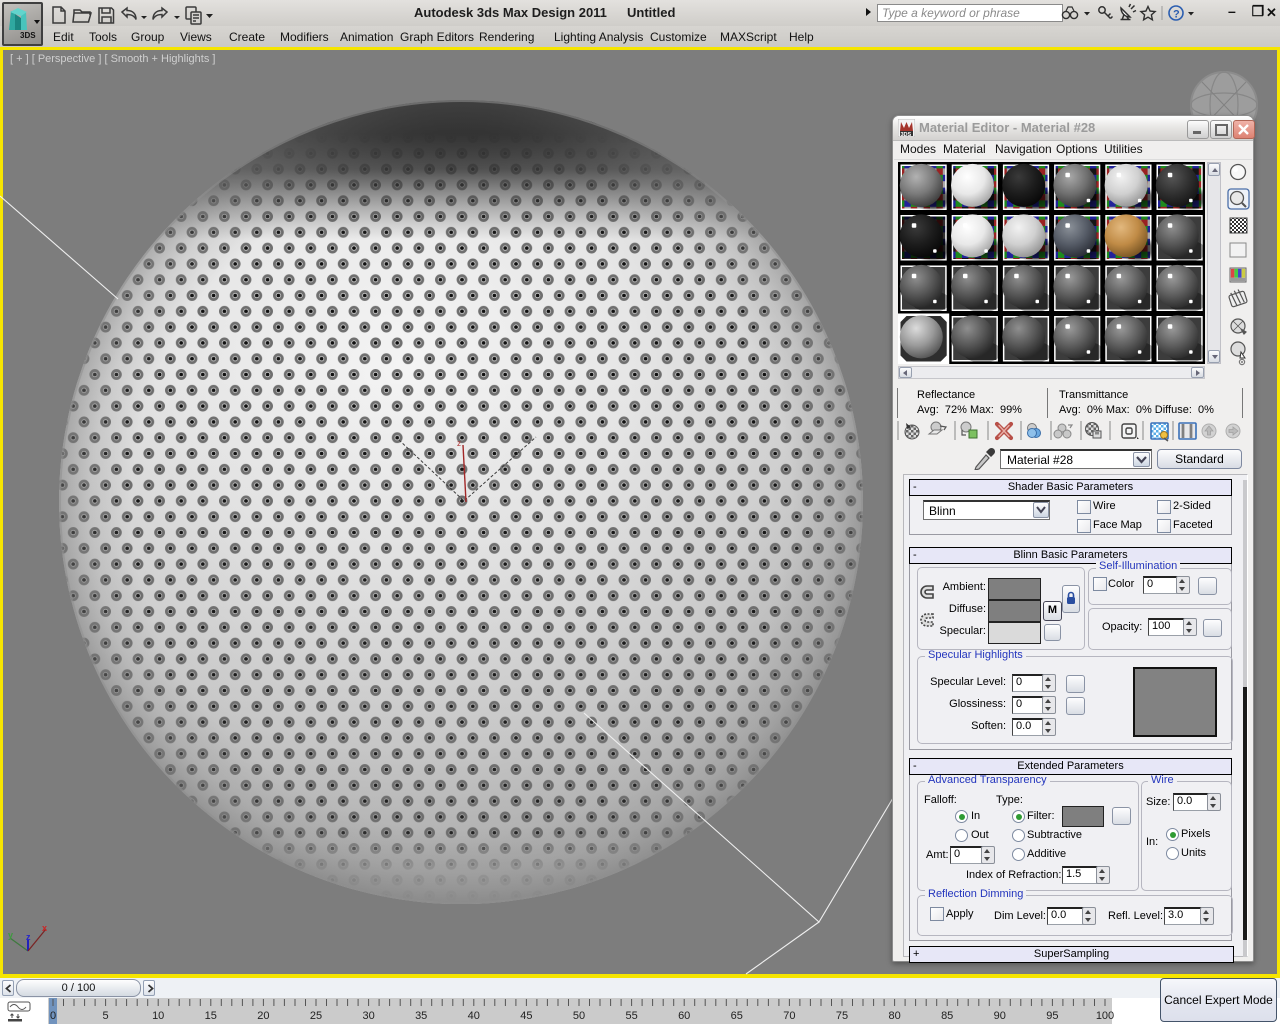 This screenshot has height=1024, width=1280. I want to click on svg-text: 40, so click(474, 1016).